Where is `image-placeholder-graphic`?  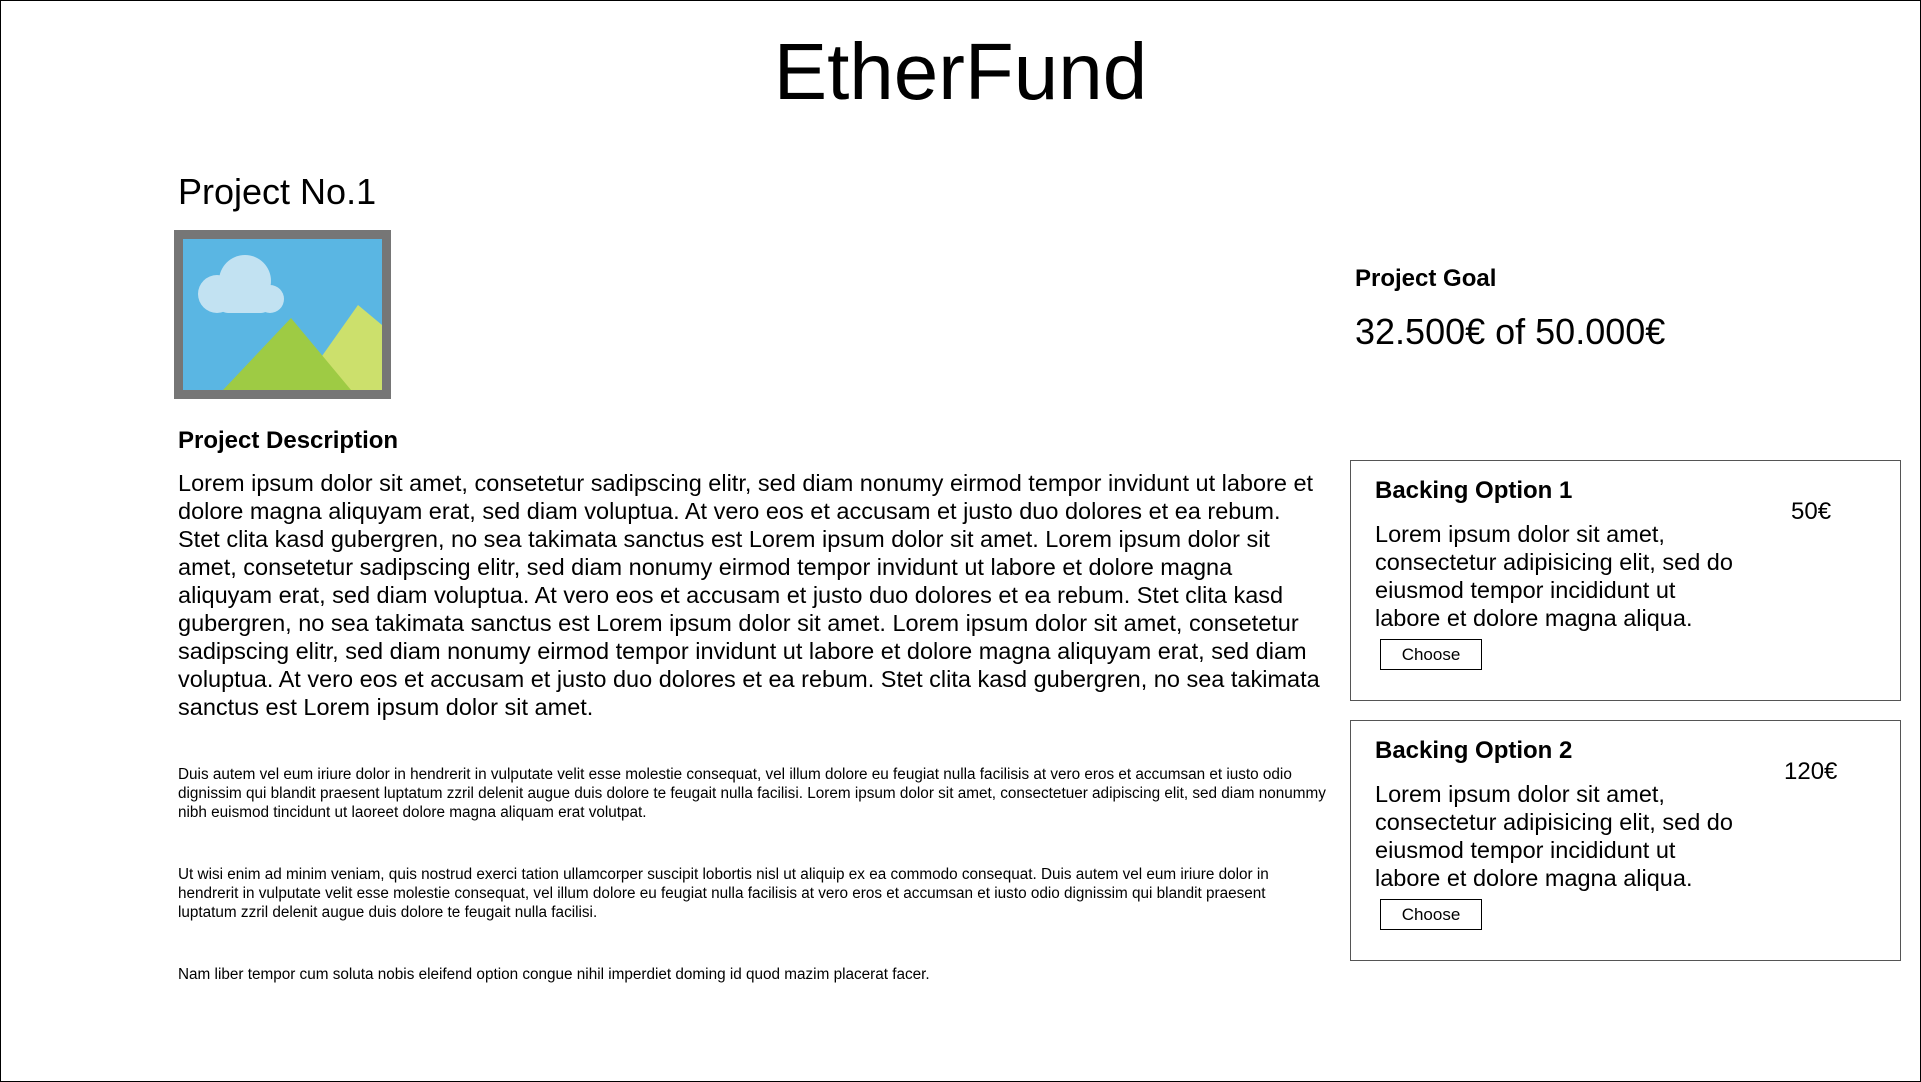 image-placeholder-graphic is located at coordinates (282, 314).